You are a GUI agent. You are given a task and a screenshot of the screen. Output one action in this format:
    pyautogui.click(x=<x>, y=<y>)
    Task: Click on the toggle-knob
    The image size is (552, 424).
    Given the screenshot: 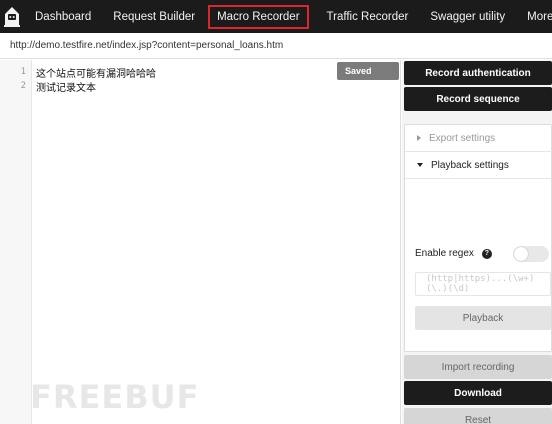 What is the action you would take?
    pyautogui.click(x=521, y=254)
    